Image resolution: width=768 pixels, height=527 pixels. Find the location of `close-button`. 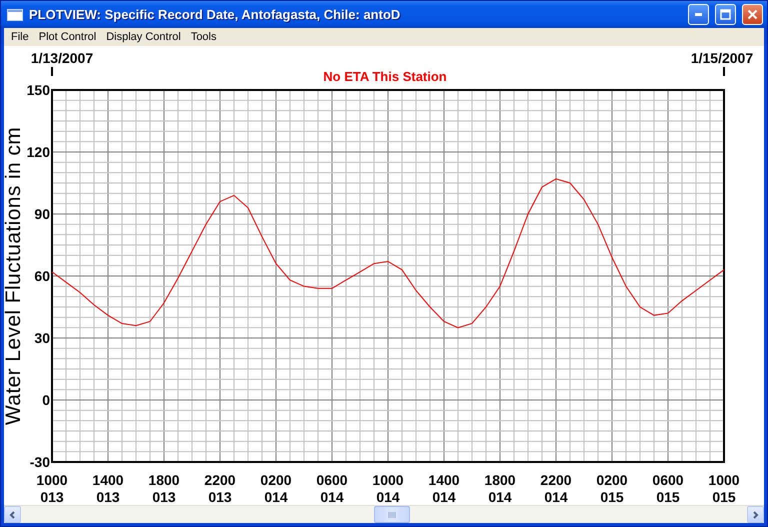

close-button is located at coordinates (752, 14).